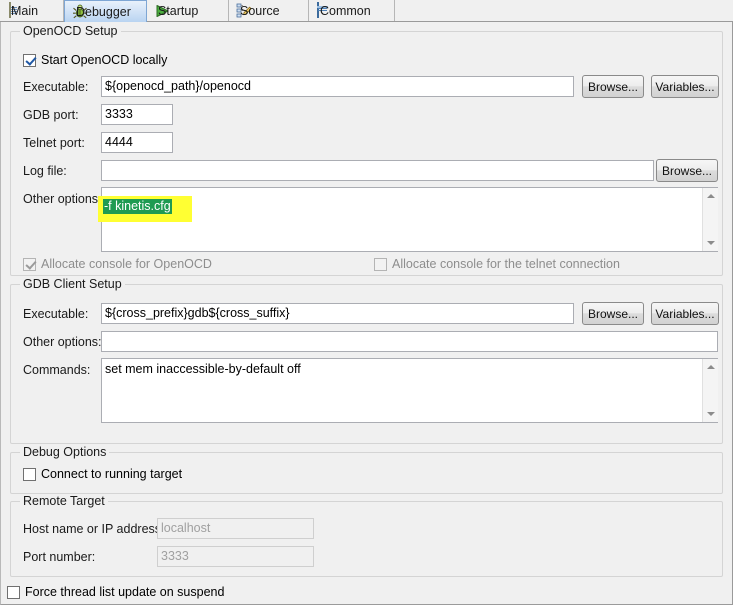 The image size is (733, 605). Describe the element at coordinates (64, 501) in the screenshot. I see `remote-target-title: Remote Target` at that location.